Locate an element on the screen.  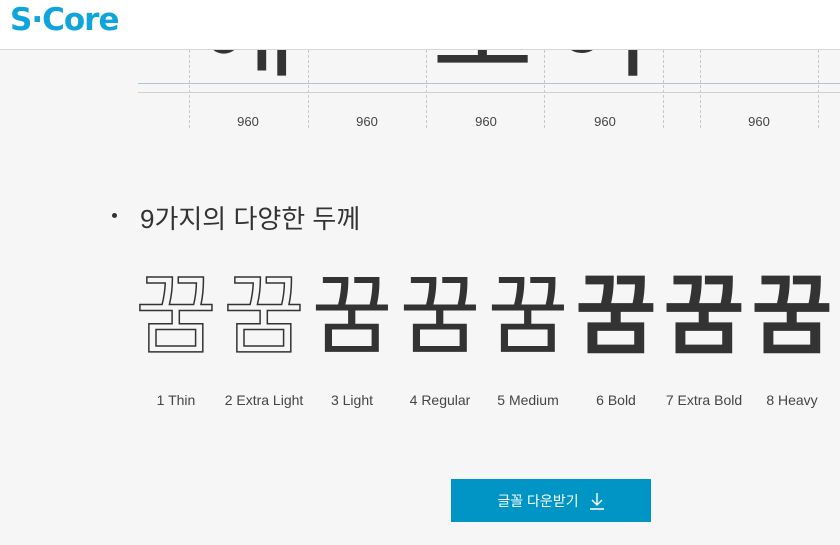
section-title: 9가지의 다양한 두께 is located at coordinates (250, 219).